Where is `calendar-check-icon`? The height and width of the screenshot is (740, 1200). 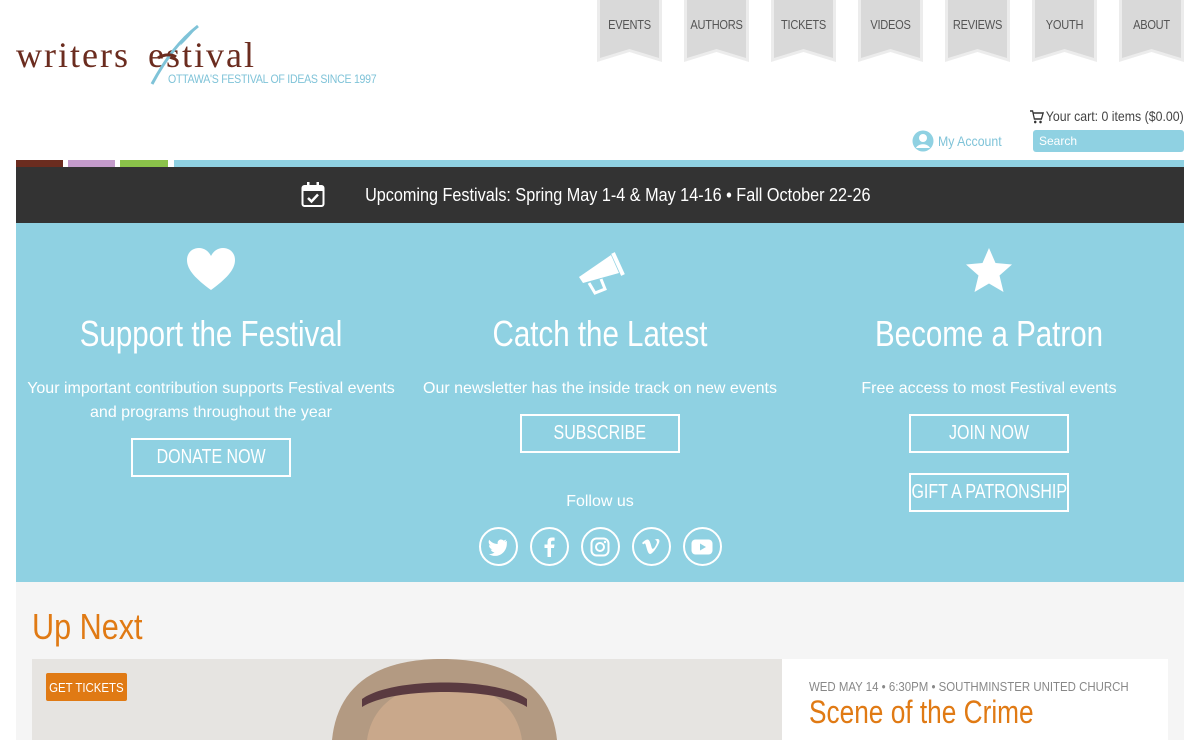
calendar-check-icon is located at coordinates (313, 194).